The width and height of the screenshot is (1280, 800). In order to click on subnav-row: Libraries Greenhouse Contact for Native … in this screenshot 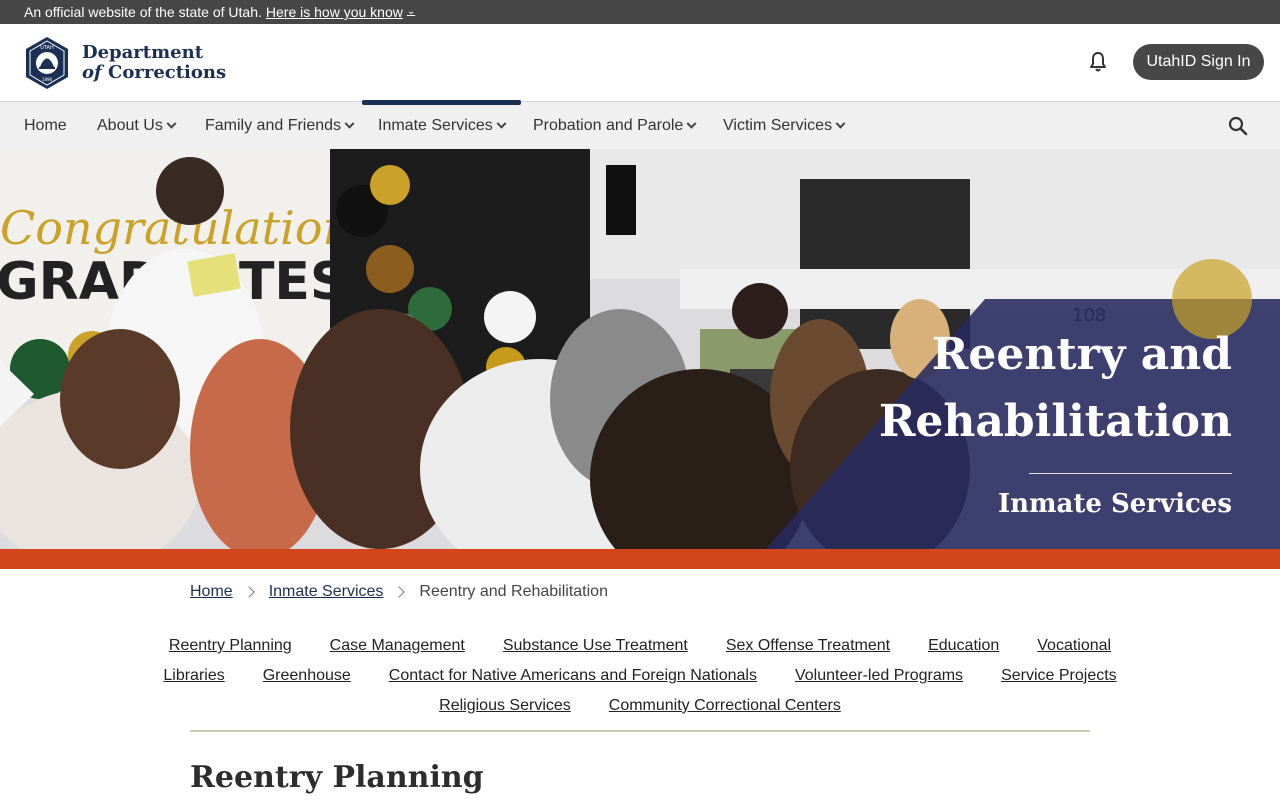, I will do `click(639, 679)`.